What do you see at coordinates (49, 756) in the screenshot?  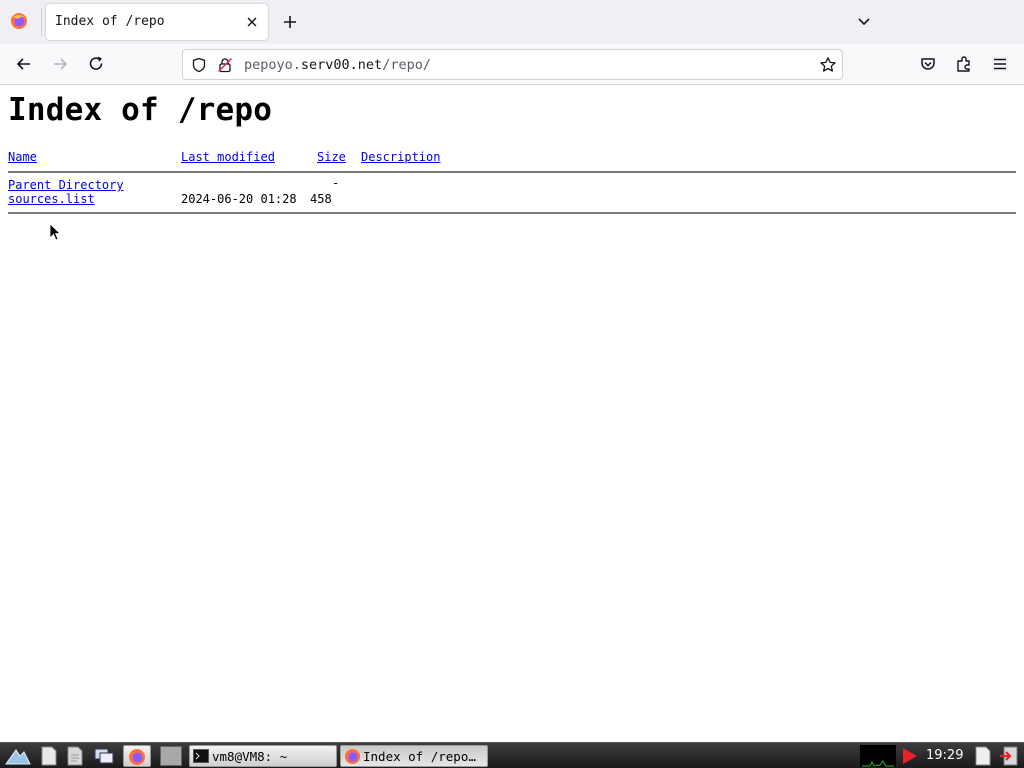 I see `file-icon` at bounding box center [49, 756].